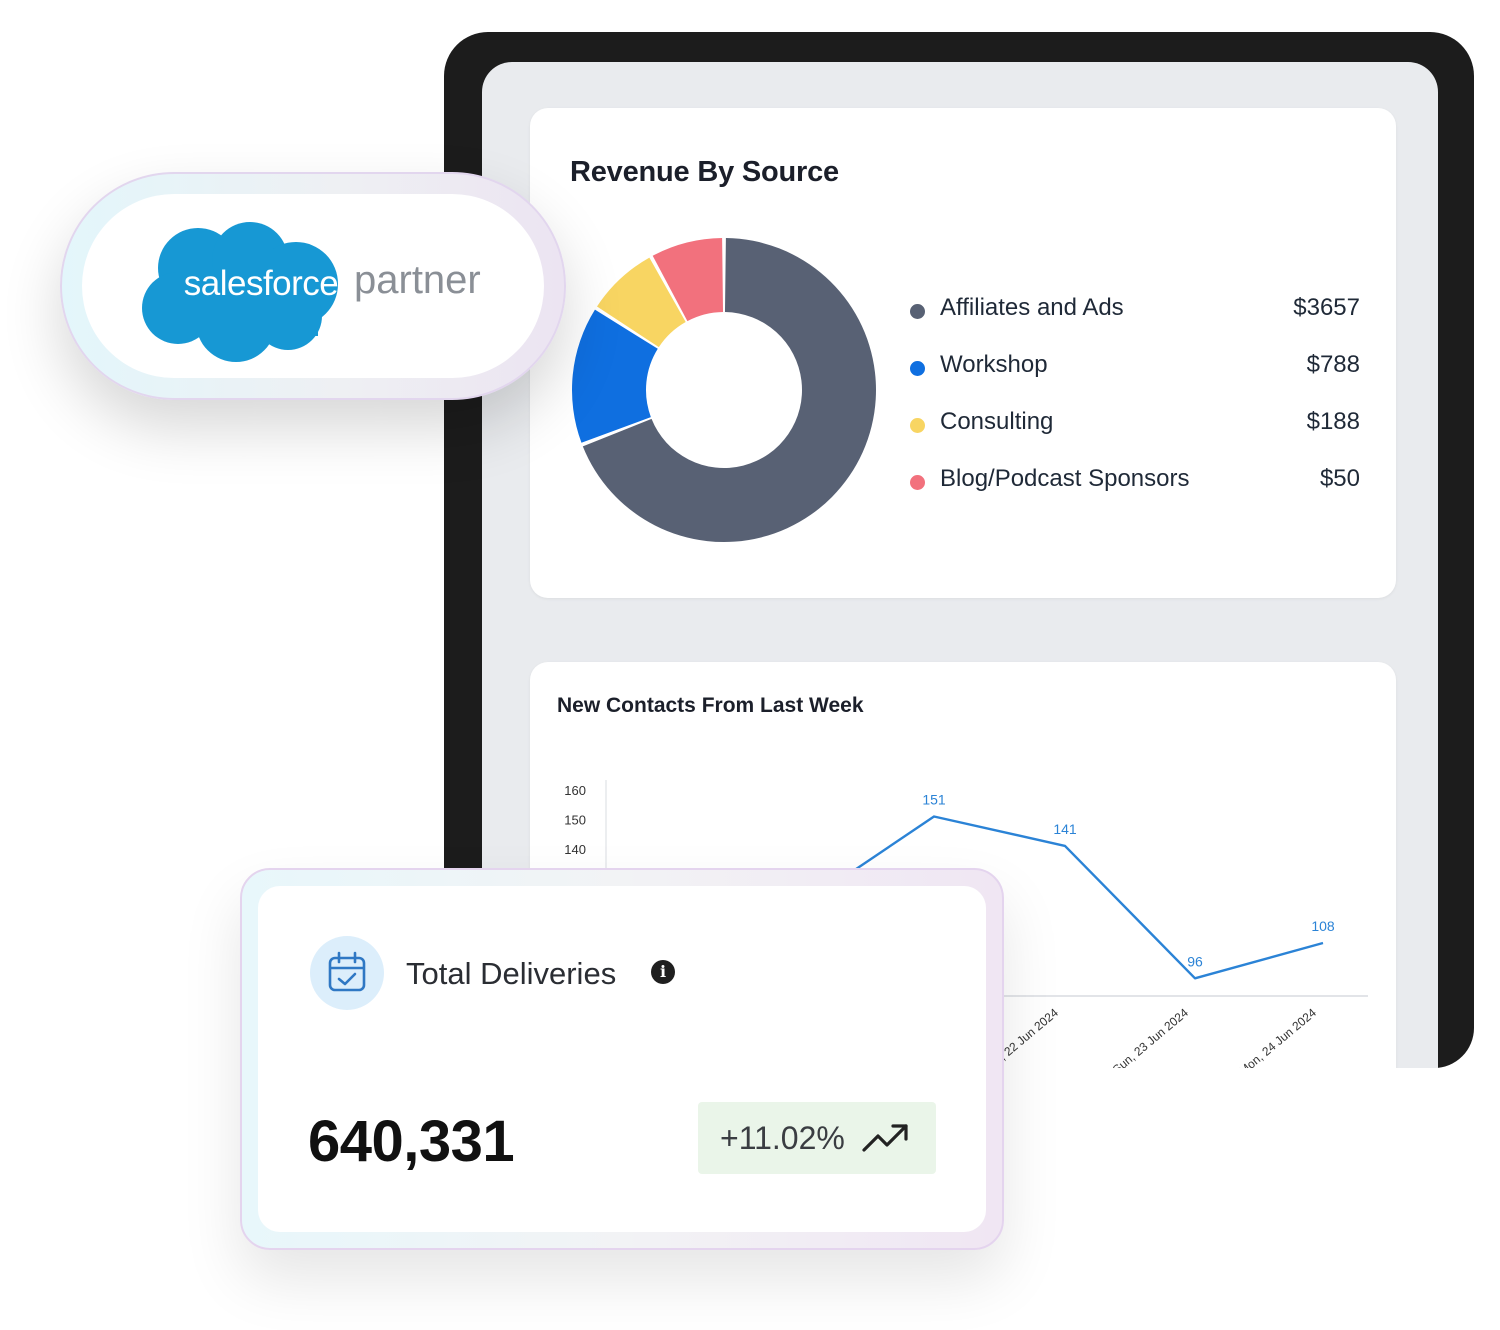 The width and height of the screenshot is (1500, 1330). I want to click on data-label: 108, so click(1323, 926).